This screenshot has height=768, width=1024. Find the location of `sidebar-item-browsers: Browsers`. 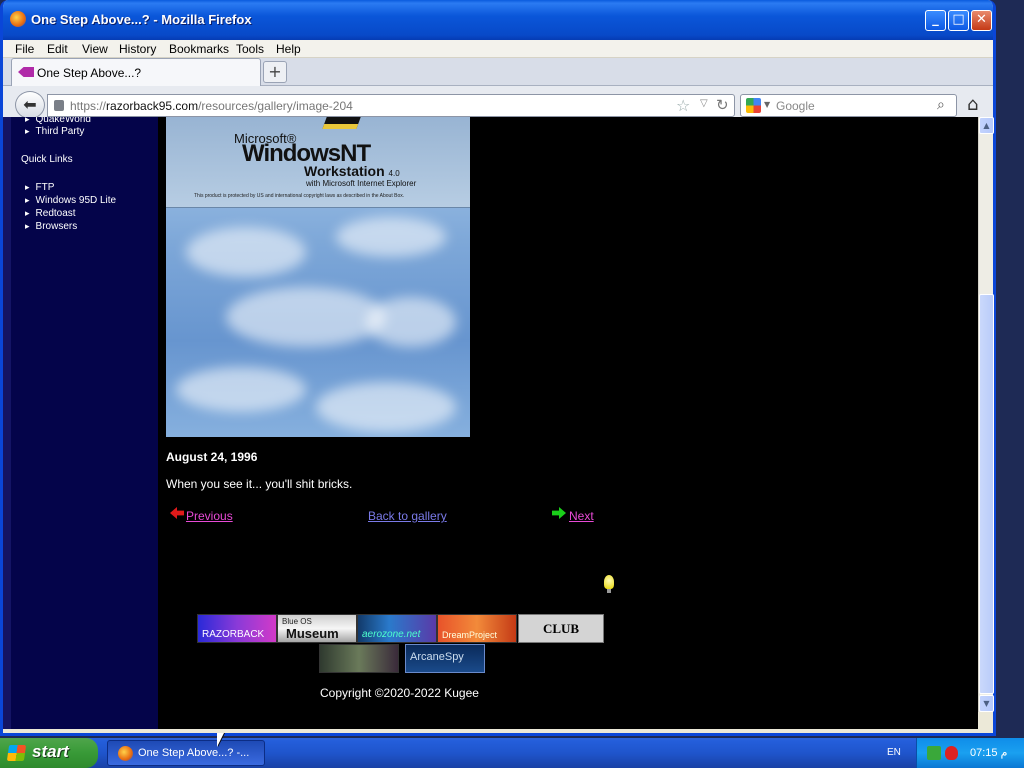

sidebar-item-browsers: Browsers is located at coordinates (51, 226).